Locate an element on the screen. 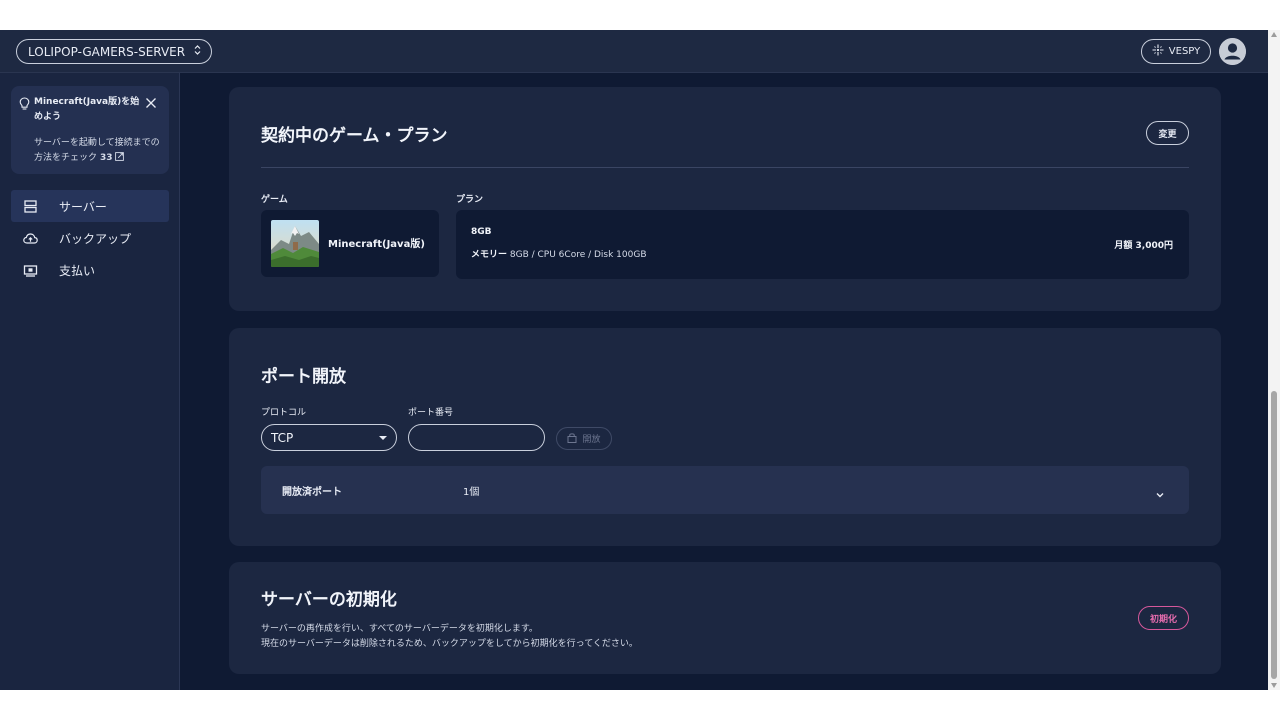 This screenshot has height=720, width=1280. page-scrollbar is located at coordinates (1274, 360).